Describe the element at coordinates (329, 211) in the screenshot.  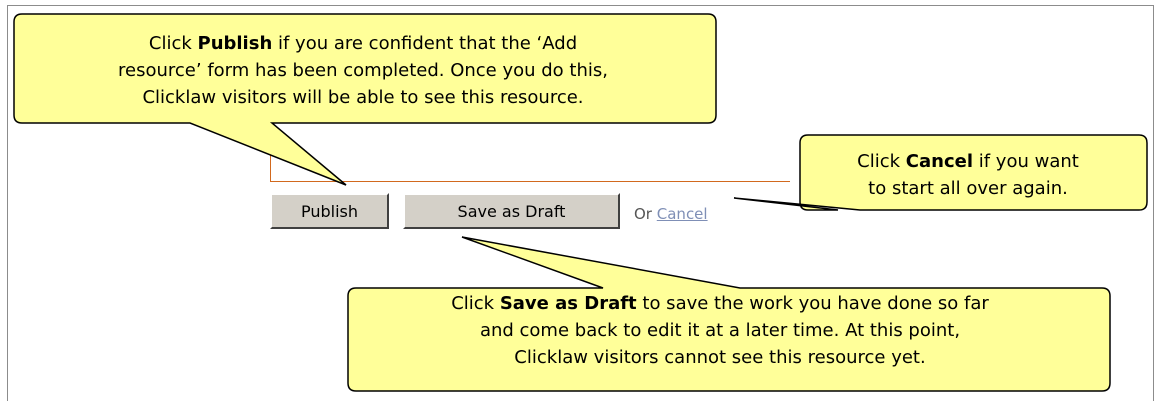
I see `publish-button: Publish` at that location.